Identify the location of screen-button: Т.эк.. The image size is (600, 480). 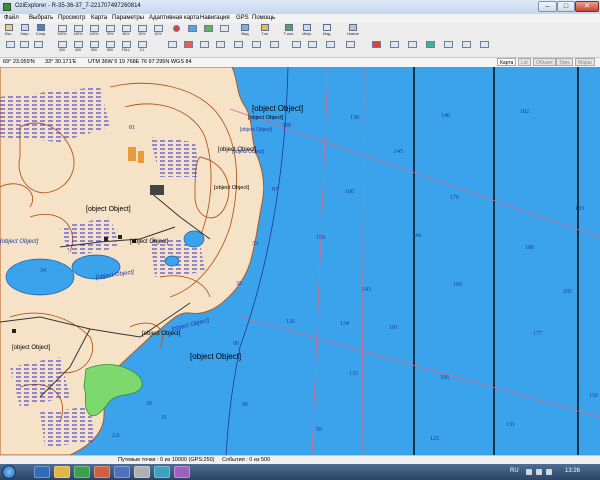
(265, 30).